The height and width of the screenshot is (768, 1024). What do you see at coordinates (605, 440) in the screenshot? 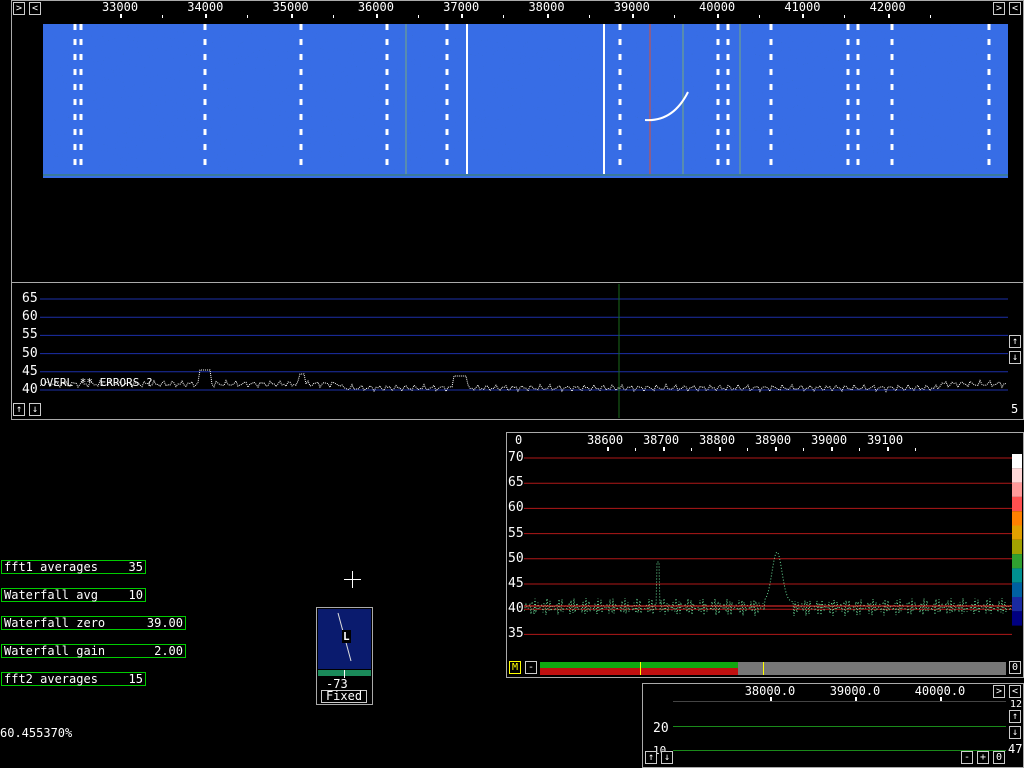
I see `baseband-tick-label: 38600` at bounding box center [605, 440].